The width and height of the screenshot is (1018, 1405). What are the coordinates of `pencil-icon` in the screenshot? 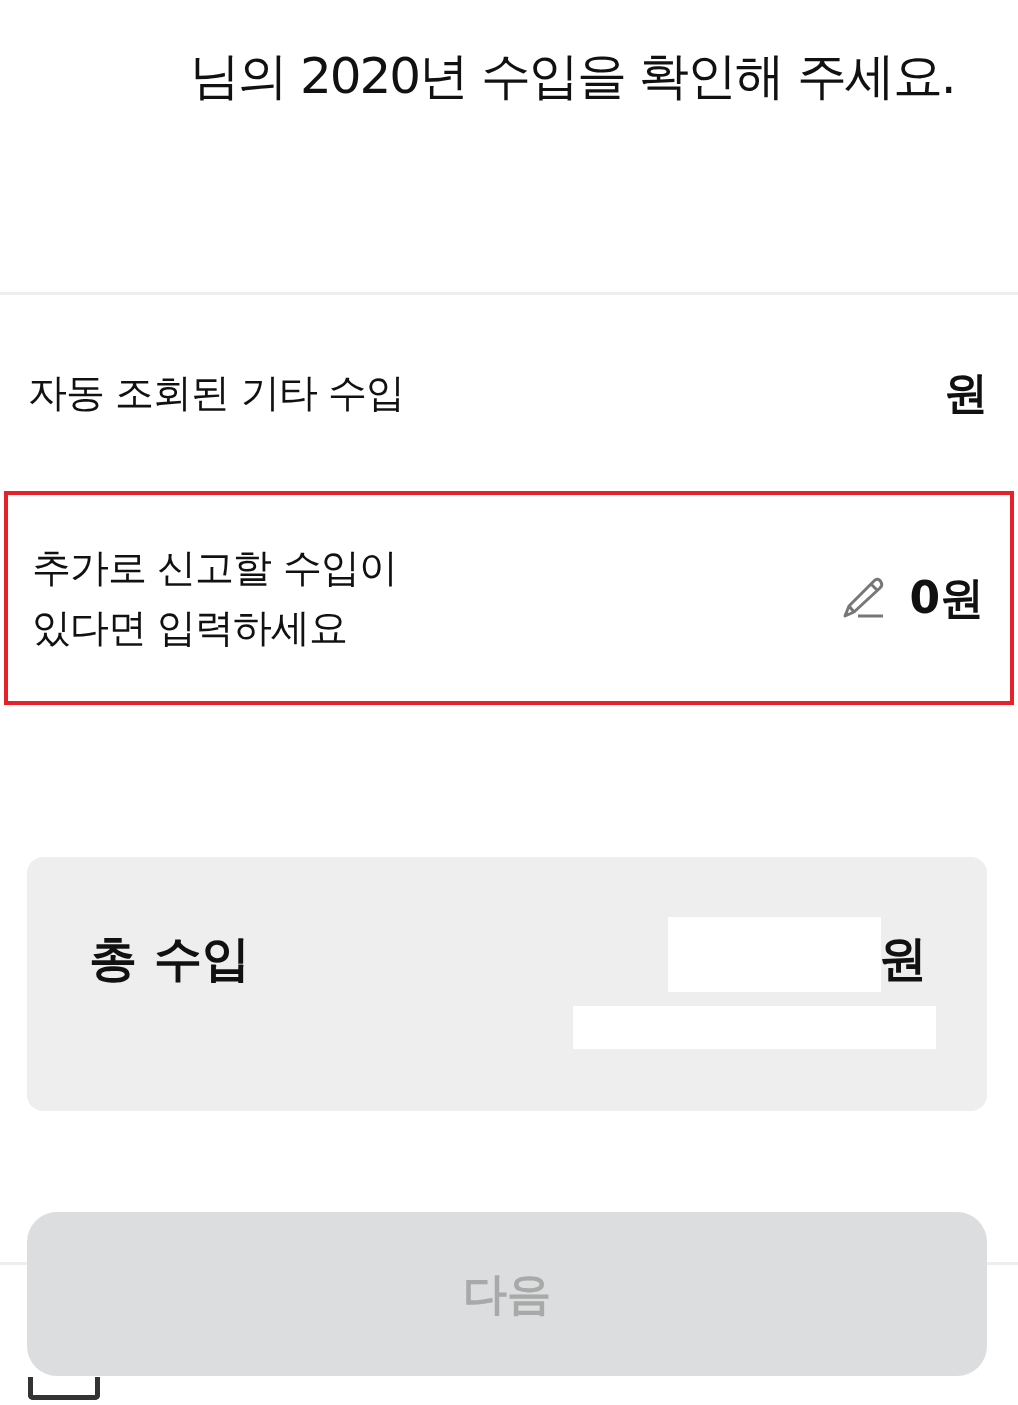 It's located at (863, 598).